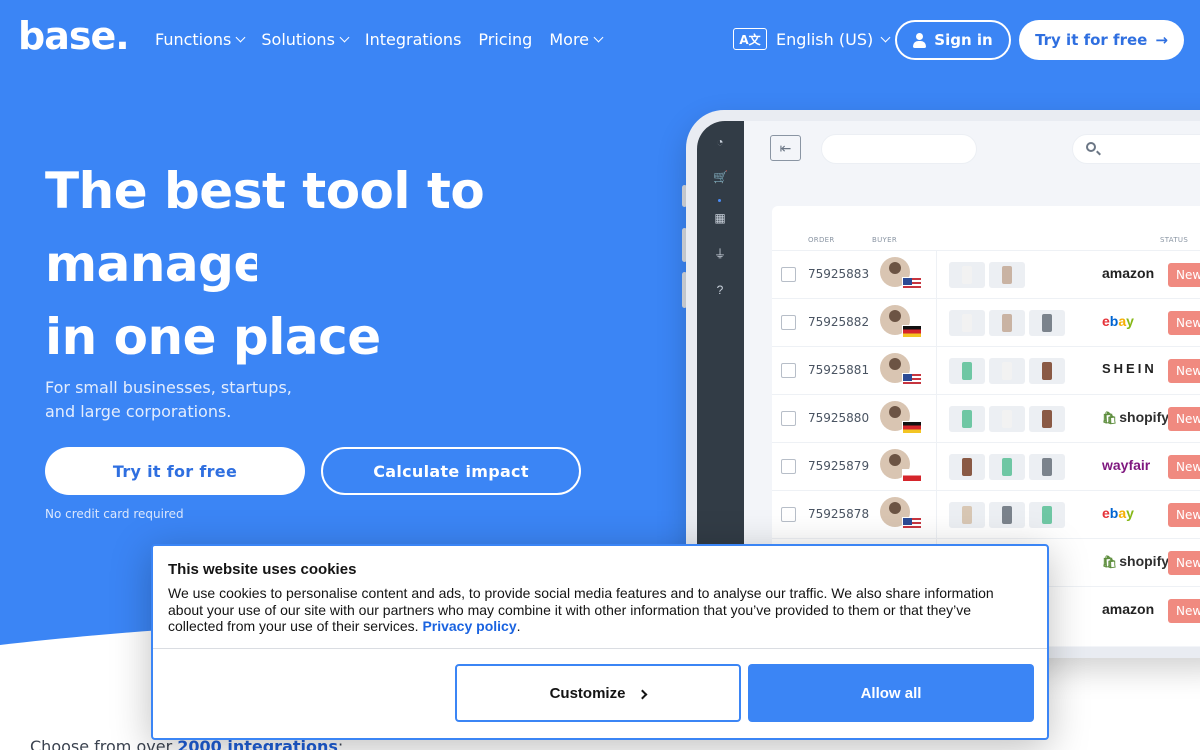 The width and height of the screenshot is (1200, 750). I want to click on nav-item-functions: Functions, so click(200, 39).